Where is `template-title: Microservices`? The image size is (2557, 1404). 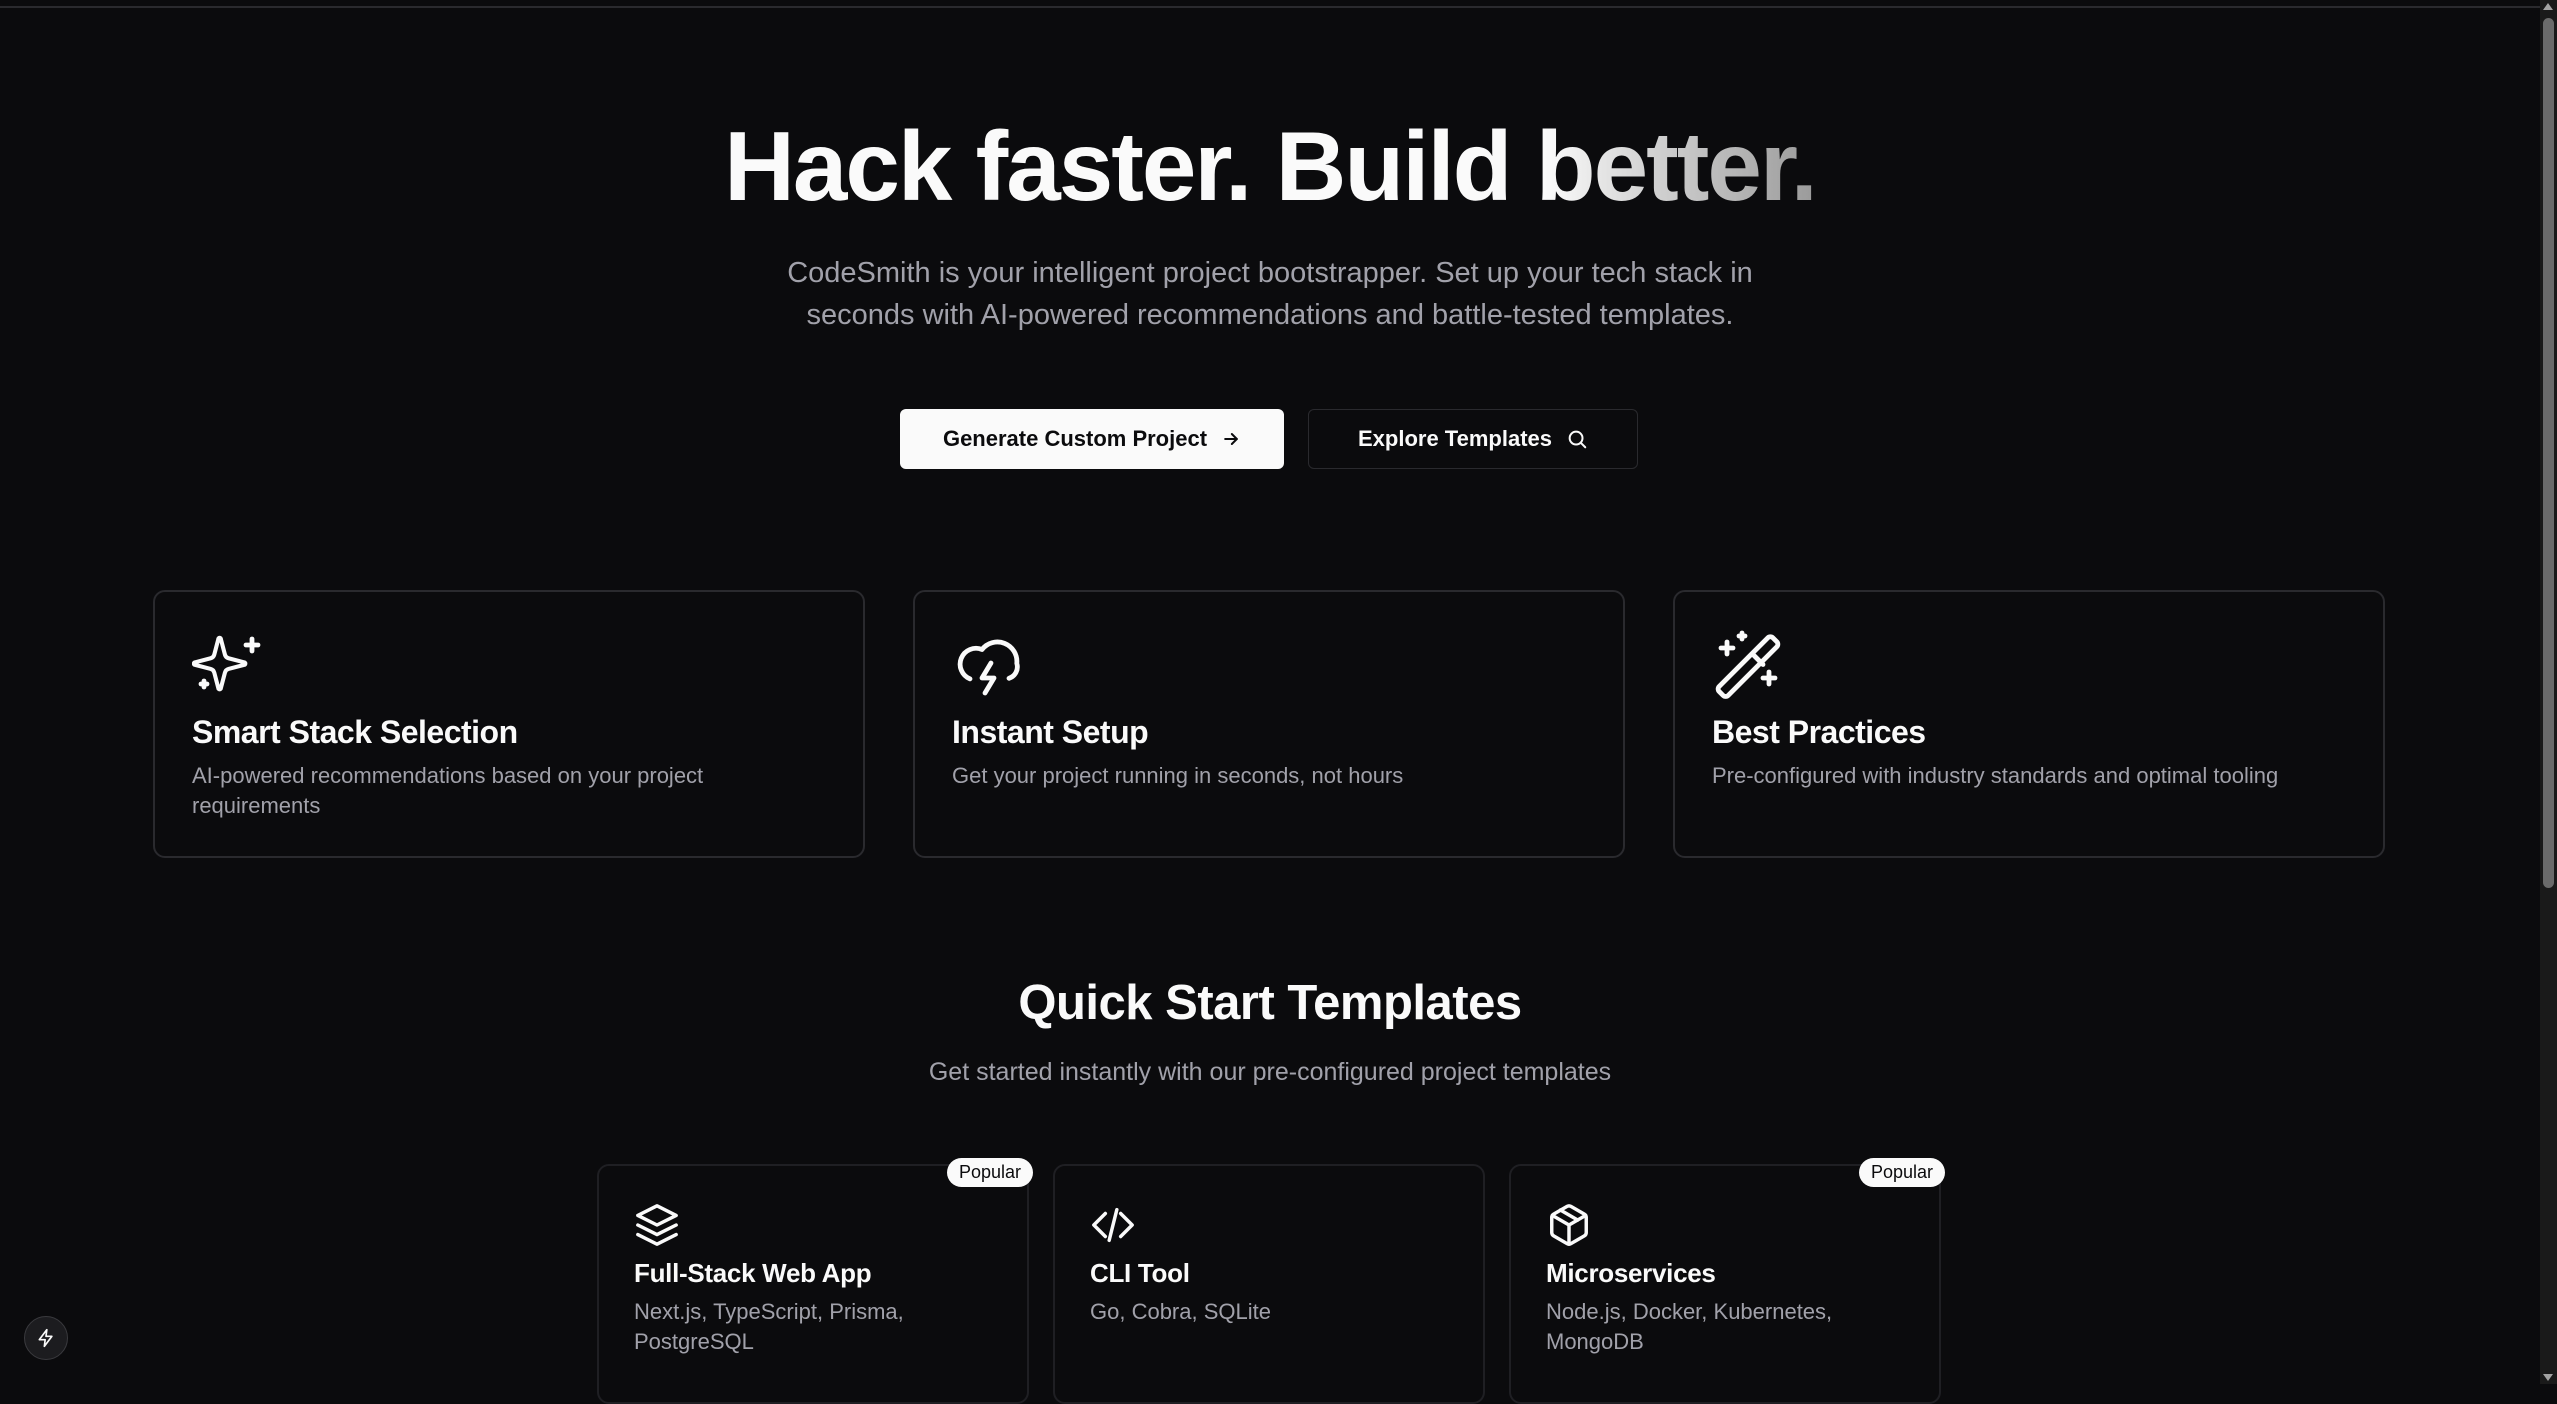 template-title: Microservices is located at coordinates (1631, 1273).